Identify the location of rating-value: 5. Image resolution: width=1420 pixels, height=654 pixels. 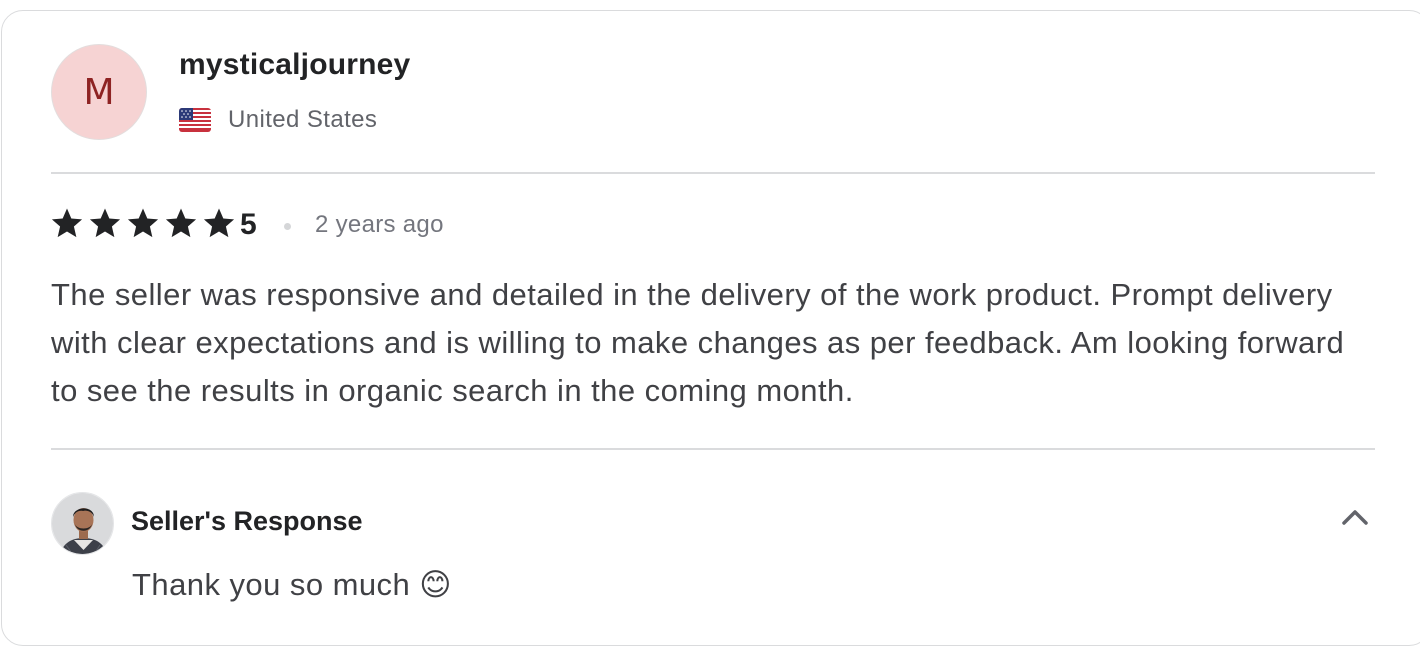
(248, 224).